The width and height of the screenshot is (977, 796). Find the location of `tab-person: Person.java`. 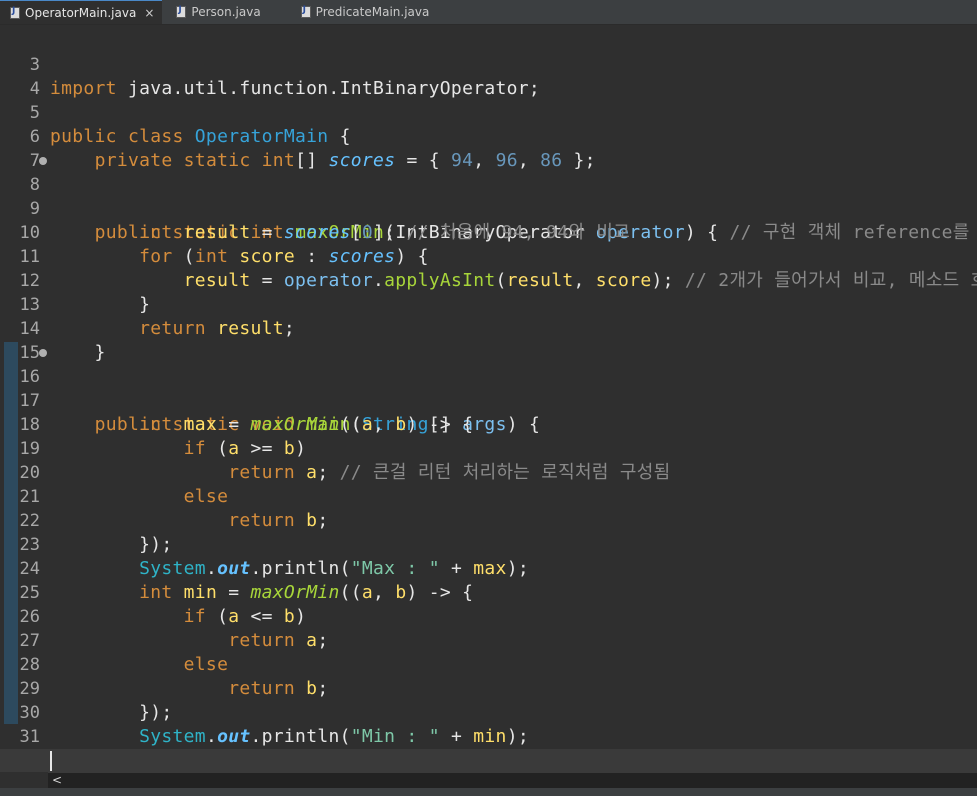

tab-person: Person.java is located at coordinates (215, 12).